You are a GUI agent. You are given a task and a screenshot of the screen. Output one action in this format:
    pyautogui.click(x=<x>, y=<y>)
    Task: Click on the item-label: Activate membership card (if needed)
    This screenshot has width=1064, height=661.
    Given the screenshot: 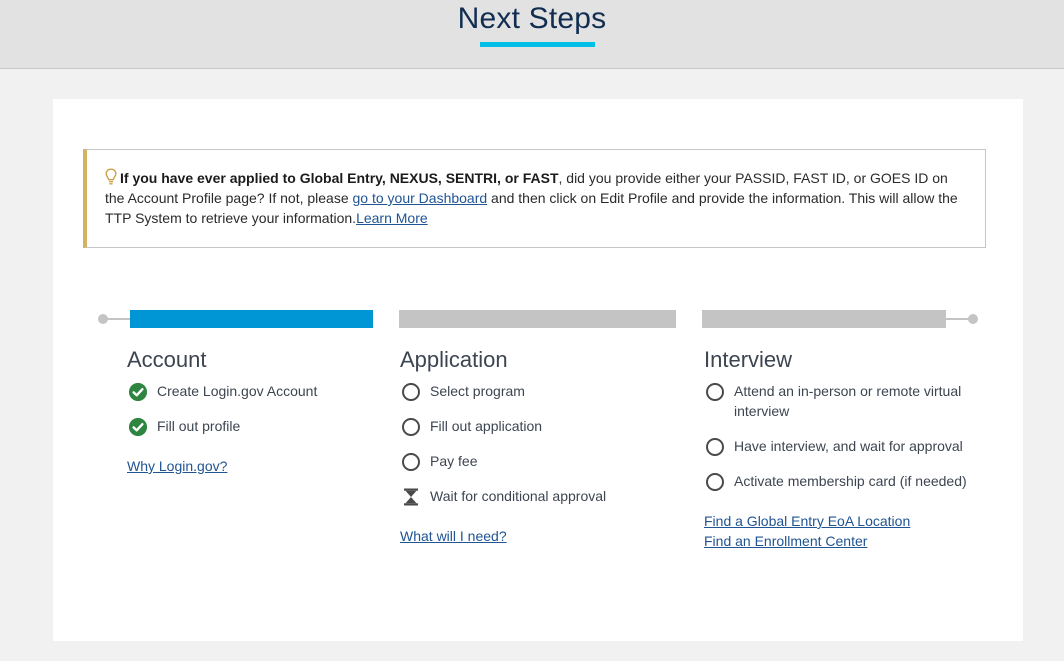 What is the action you would take?
    pyautogui.click(x=850, y=481)
    